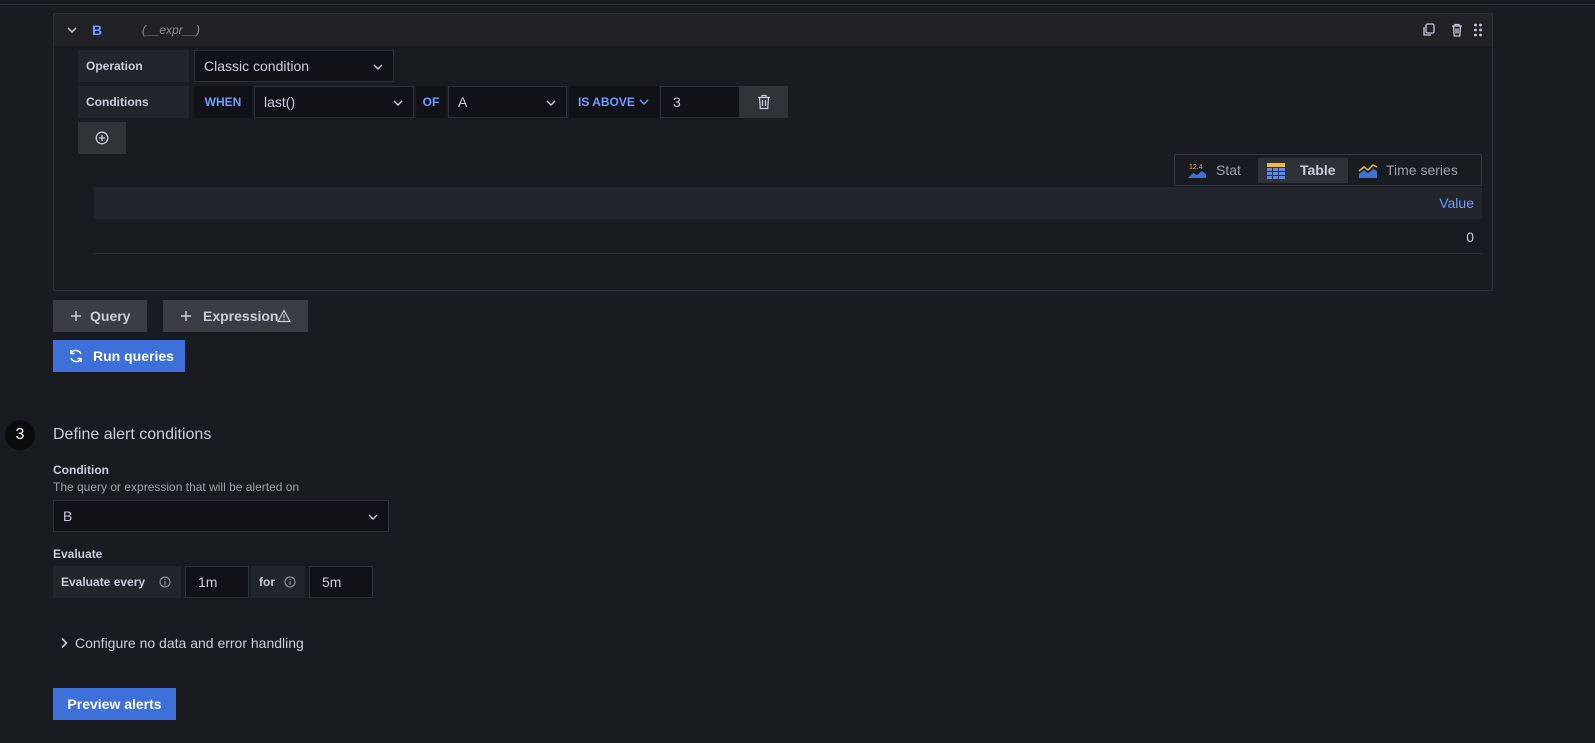  Describe the element at coordinates (284, 316) in the screenshot. I see `warning-icon` at that location.